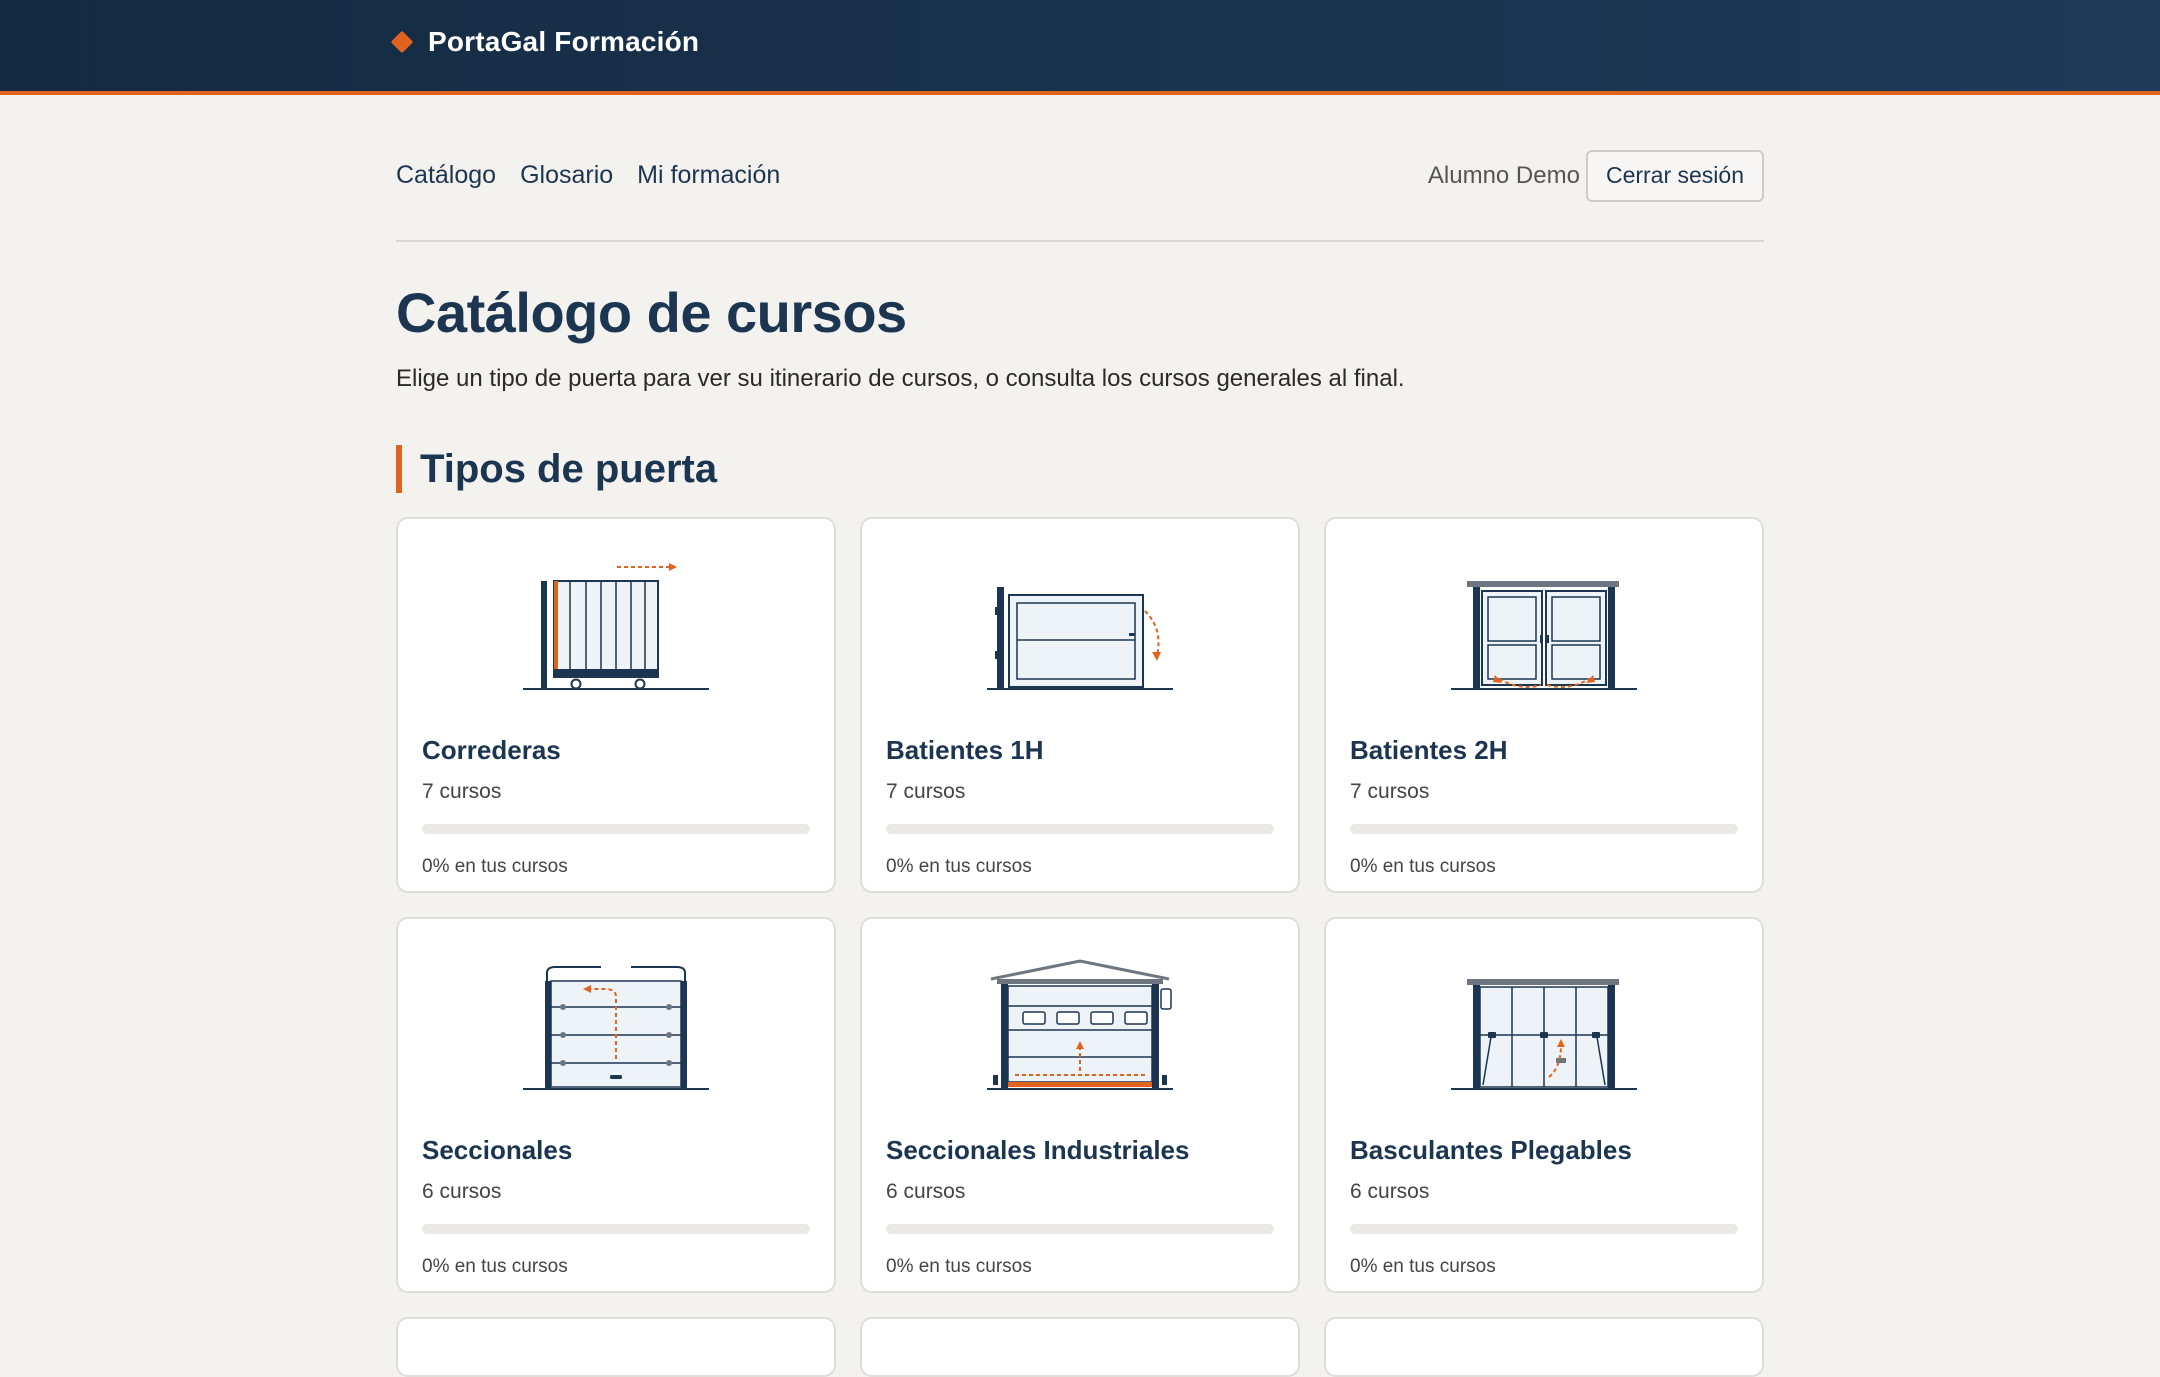 The height and width of the screenshot is (1377, 2160). I want to click on user-area: Alumno Demo Cerrar sesión, so click(1595, 175).